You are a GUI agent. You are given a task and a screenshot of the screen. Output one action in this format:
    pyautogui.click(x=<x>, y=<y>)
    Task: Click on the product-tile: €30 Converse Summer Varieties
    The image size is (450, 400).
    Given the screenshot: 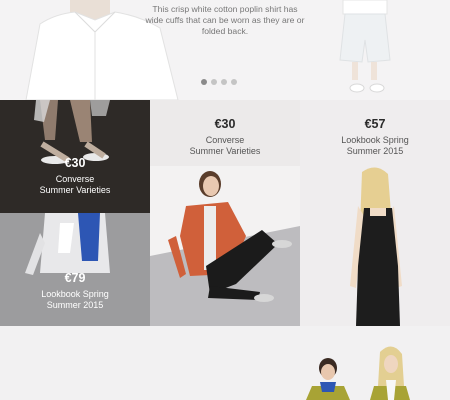 What is the action you would take?
    pyautogui.click(x=75, y=156)
    